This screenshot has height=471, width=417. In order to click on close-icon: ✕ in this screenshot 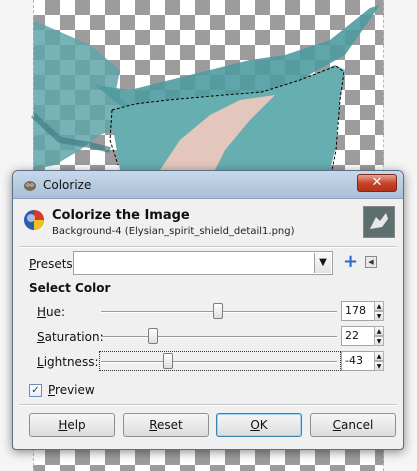, I will do `click(377, 182)`.